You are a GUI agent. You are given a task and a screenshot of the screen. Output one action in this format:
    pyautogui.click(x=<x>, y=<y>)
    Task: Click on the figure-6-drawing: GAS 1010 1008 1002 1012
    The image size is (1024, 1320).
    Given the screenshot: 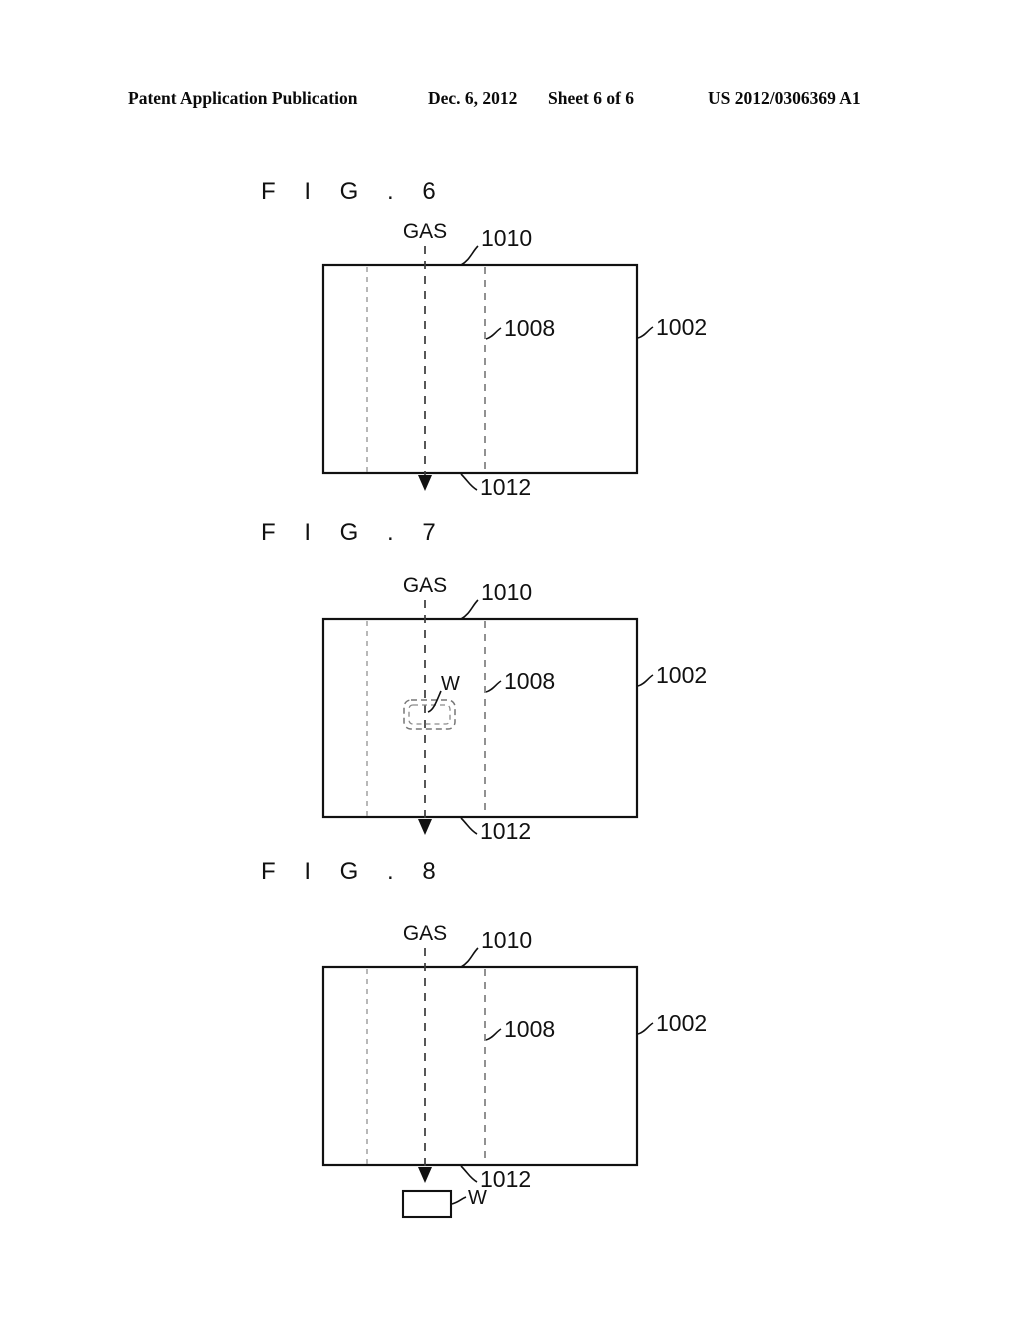 What is the action you would take?
    pyautogui.click(x=514, y=360)
    